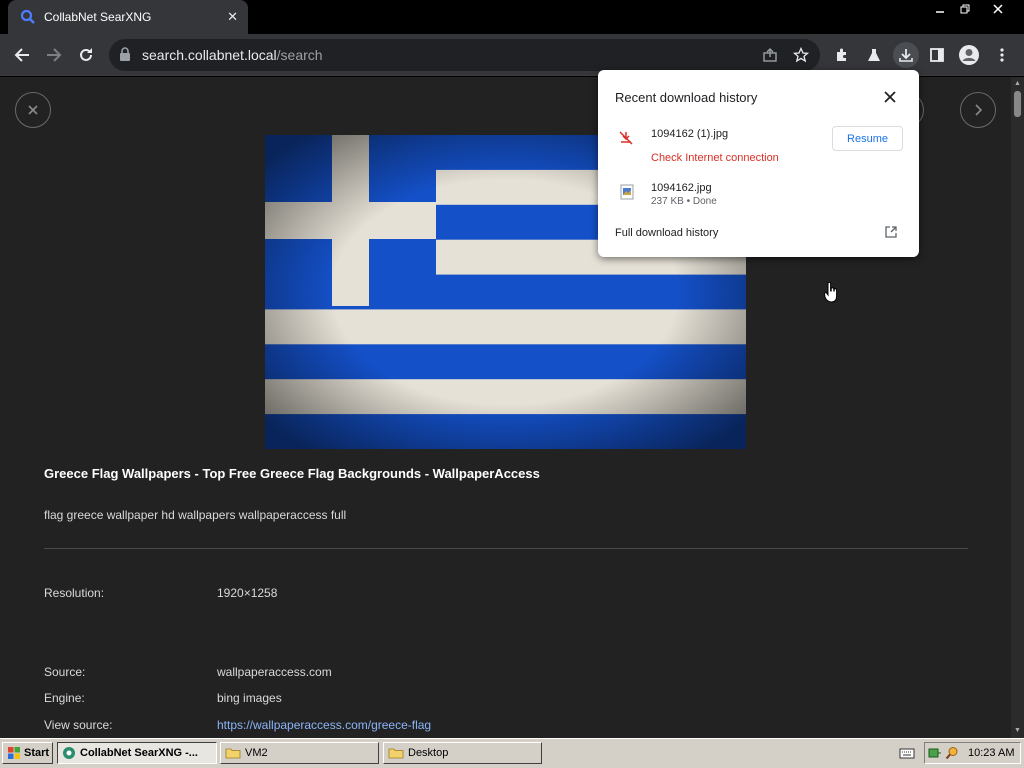  Describe the element at coordinates (64, 698) in the screenshot. I see `engine-label: Engine:` at that location.